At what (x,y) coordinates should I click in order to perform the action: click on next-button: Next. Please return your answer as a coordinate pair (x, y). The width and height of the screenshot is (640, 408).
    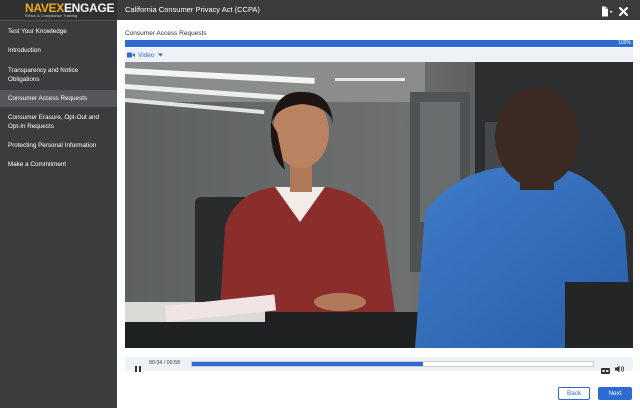
    Looking at the image, I should click on (615, 393).